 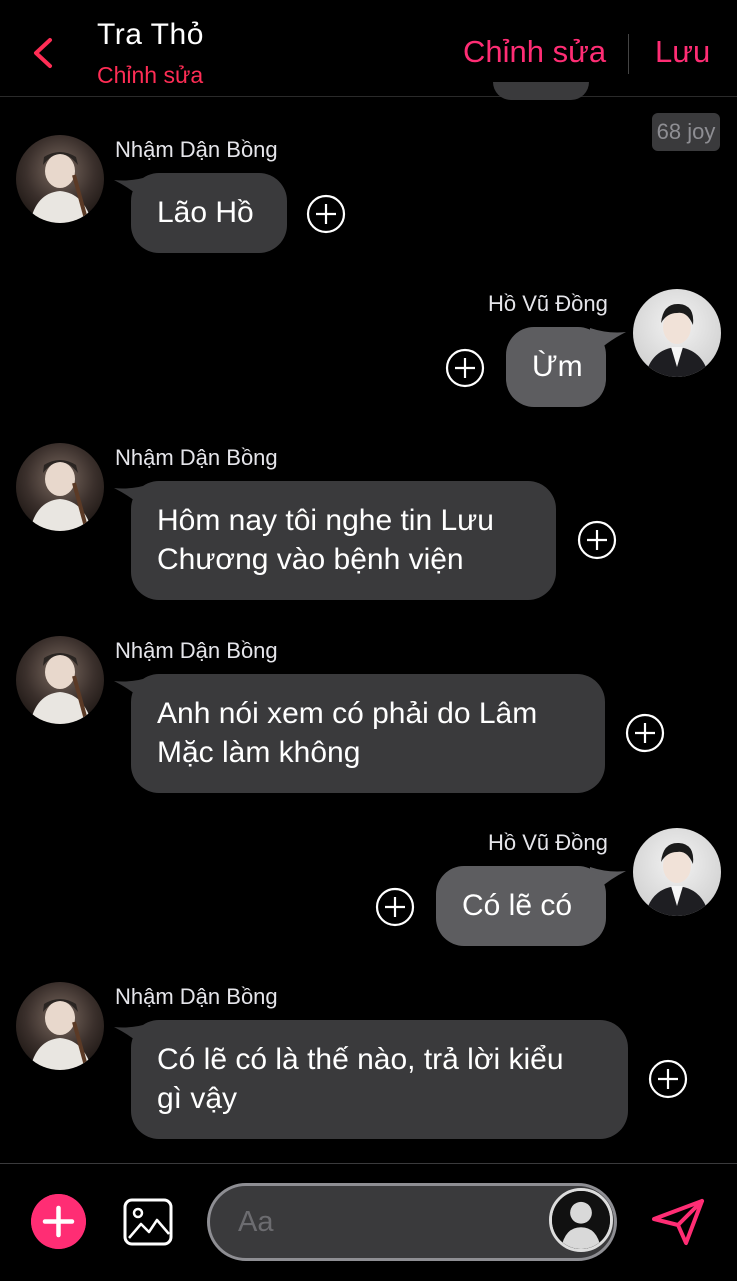 What do you see at coordinates (678, 1222) in the screenshot?
I see `send-icon` at bounding box center [678, 1222].